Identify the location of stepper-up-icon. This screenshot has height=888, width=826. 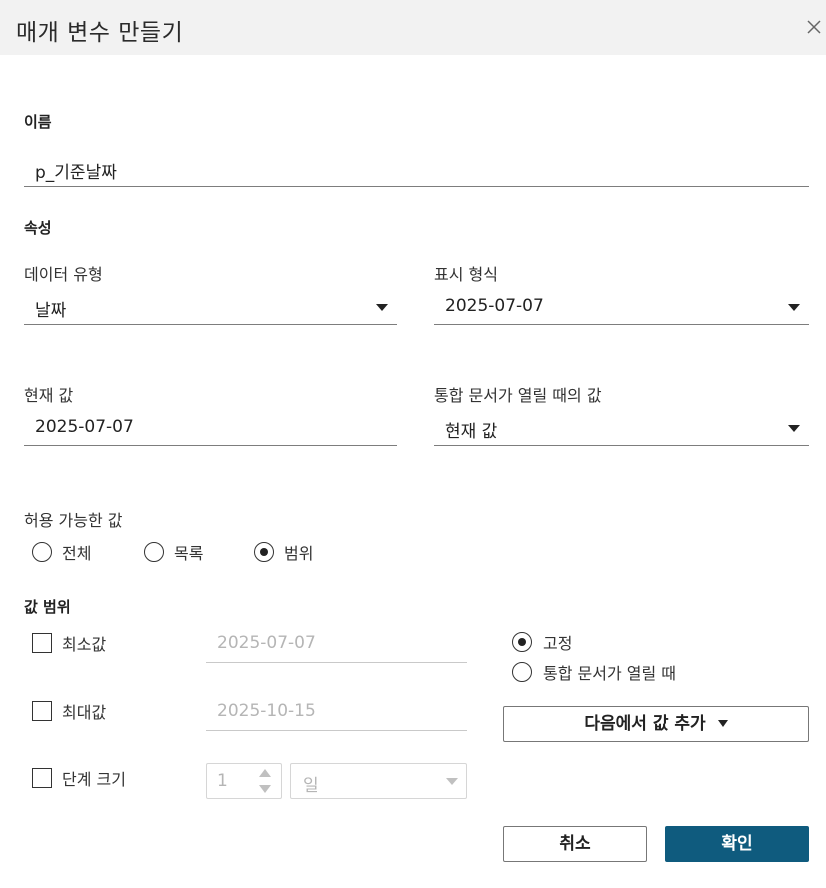
(265, 773).